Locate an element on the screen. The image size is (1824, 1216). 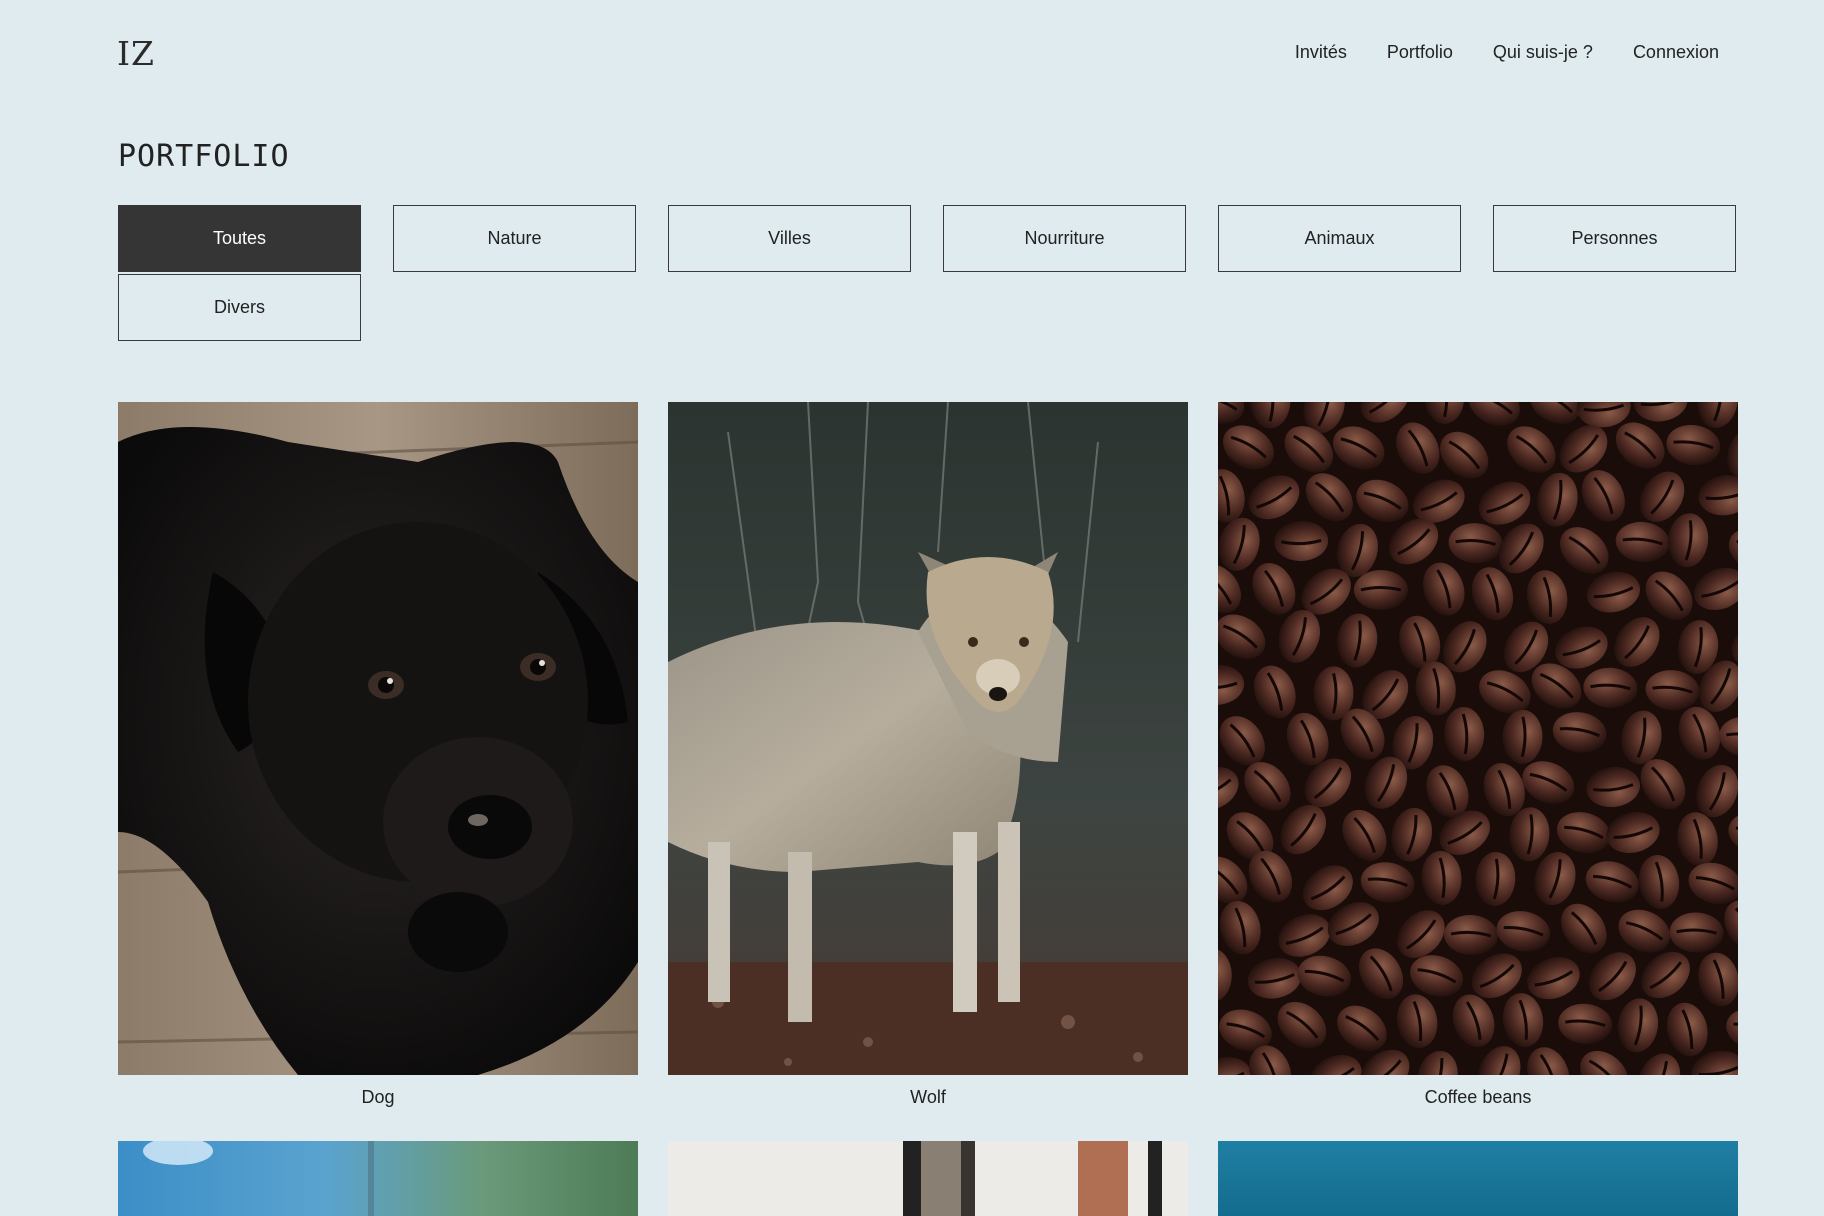
card-caption: Wolf is located at coordinates (928, 1097).